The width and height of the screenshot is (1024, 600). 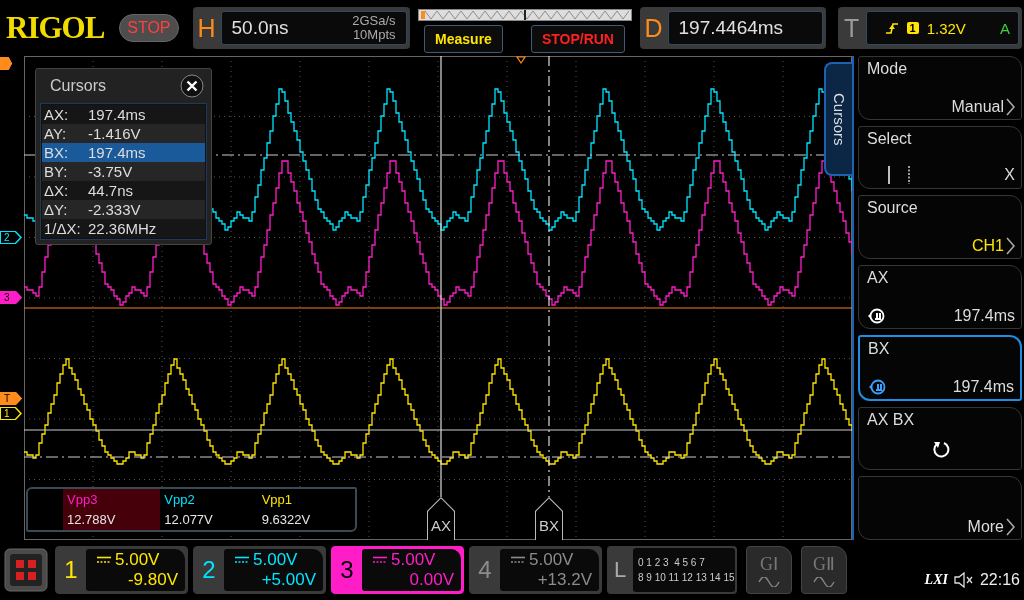 What do you see at coordinates (485, 570) in the screenshot?
I see `channel-number: 4` at bounding box center [485, 570].